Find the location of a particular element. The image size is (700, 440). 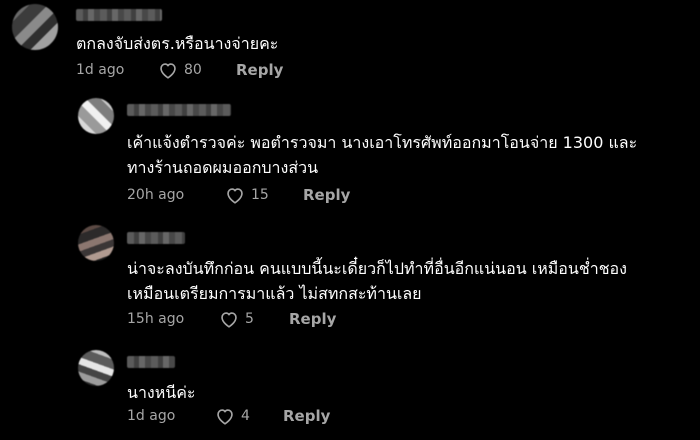

comment-meta: 15h ago 5 Reply is located at coordinates (231, 319).